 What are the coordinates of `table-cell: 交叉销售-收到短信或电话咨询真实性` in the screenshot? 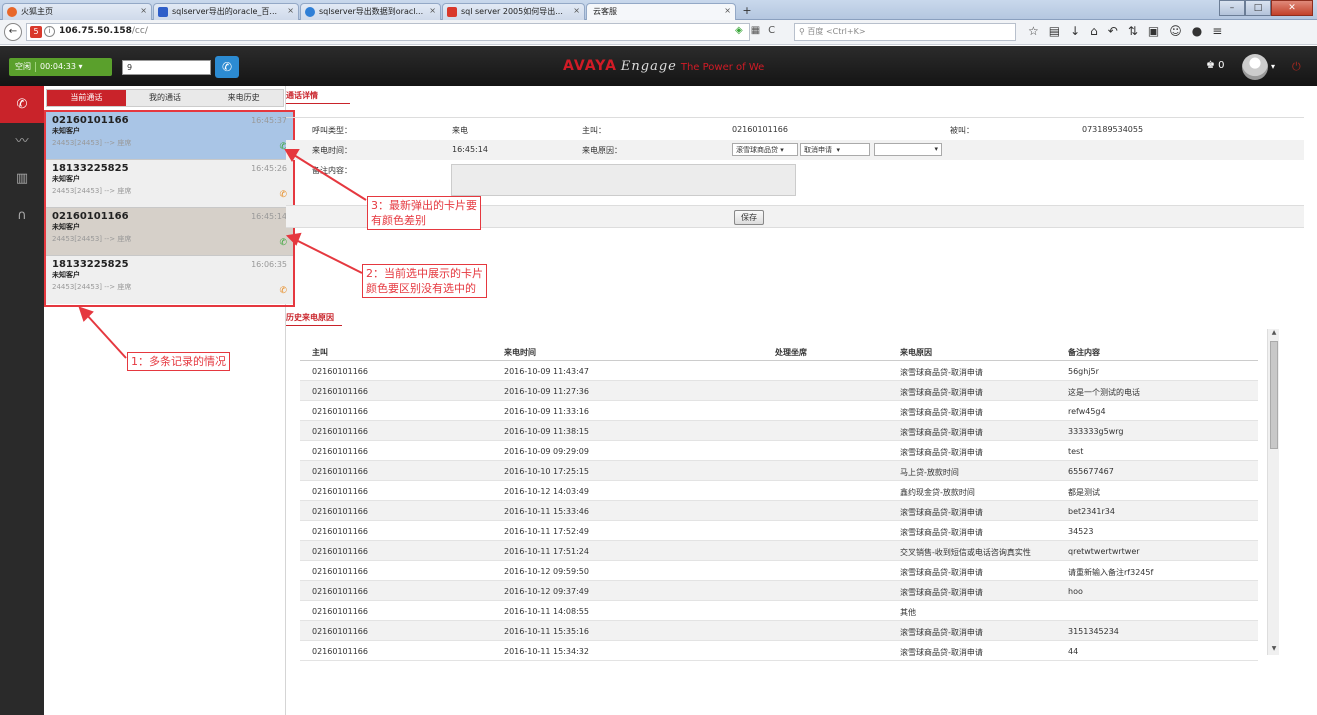 It's located at (965, 552).